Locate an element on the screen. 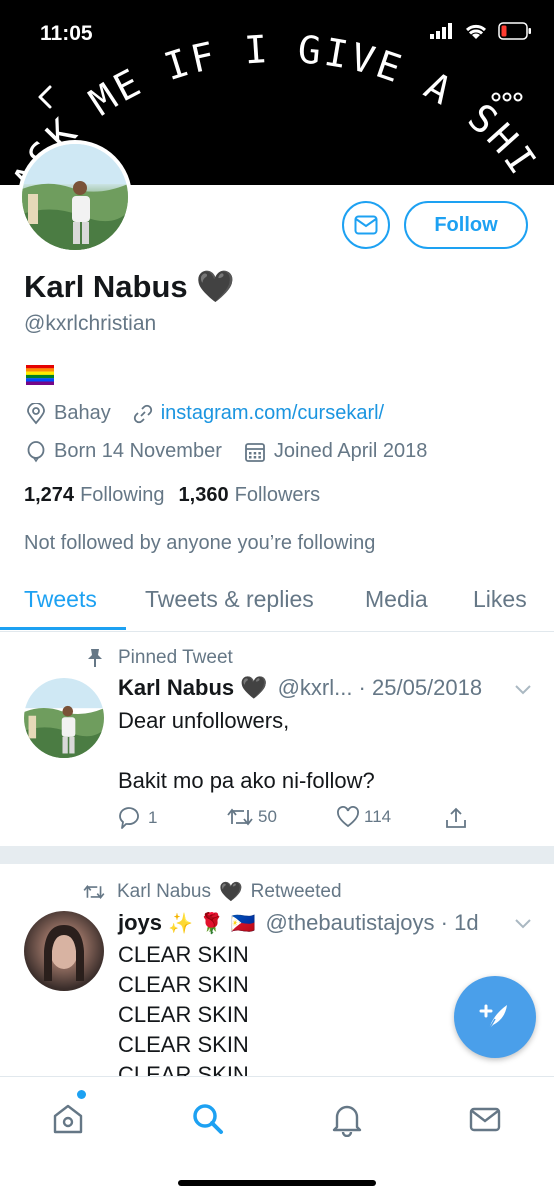  profile-name: Karl Nabus 🖤 is located at coordinates (129, 286).